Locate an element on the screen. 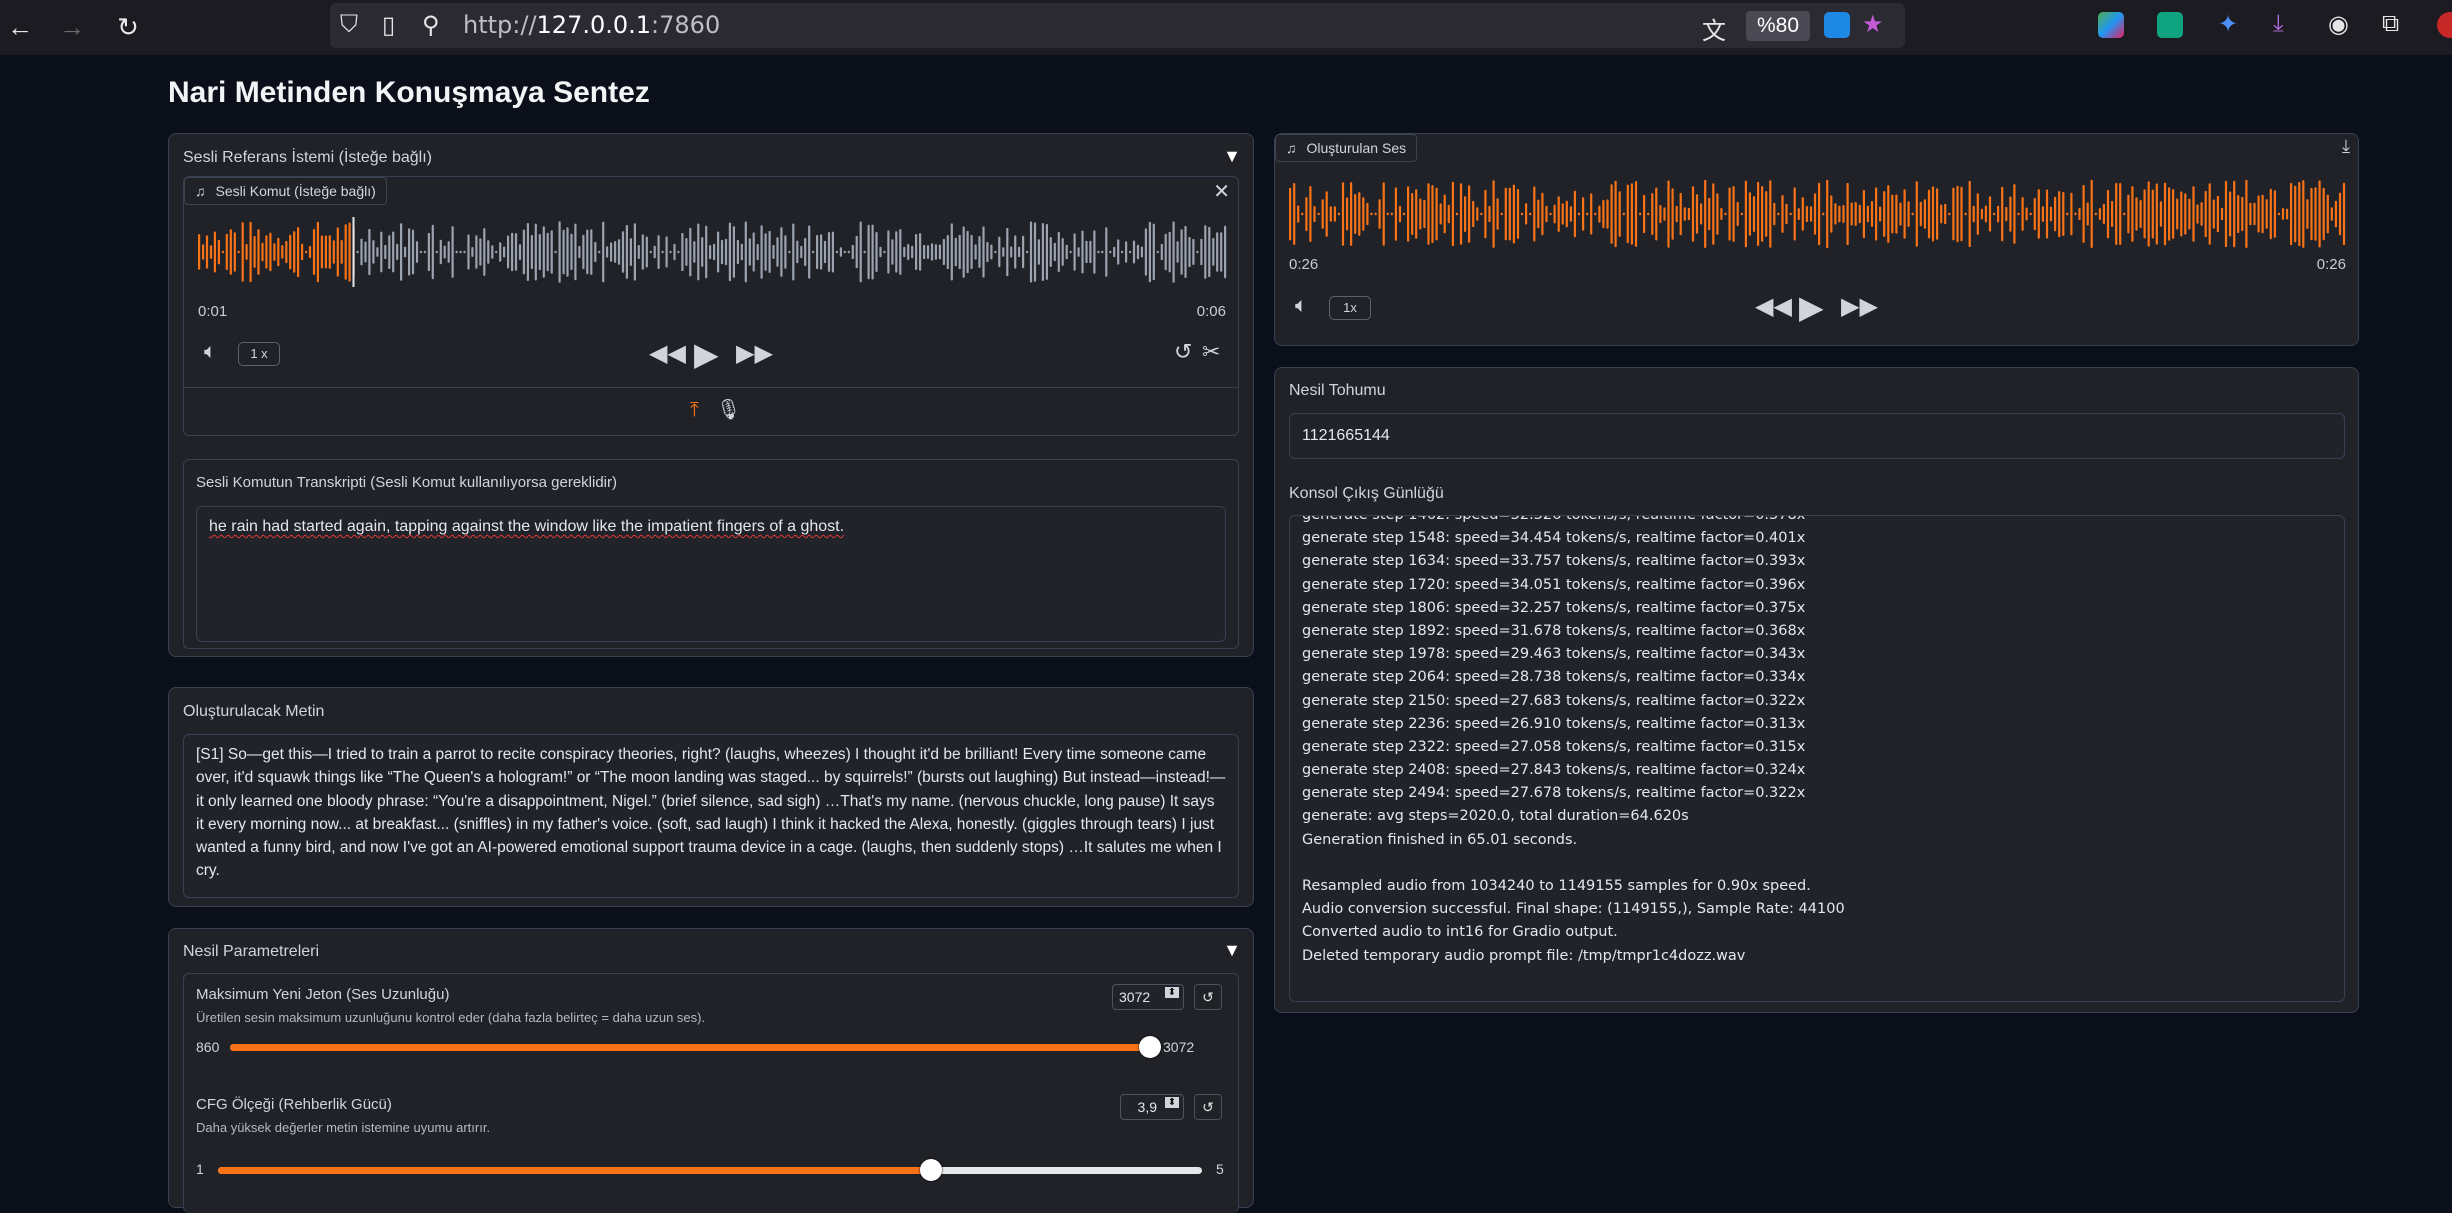 The height and width of the screenshot is (1213, 2452). translate-extension-icon is located at coordinates (1837, 25).